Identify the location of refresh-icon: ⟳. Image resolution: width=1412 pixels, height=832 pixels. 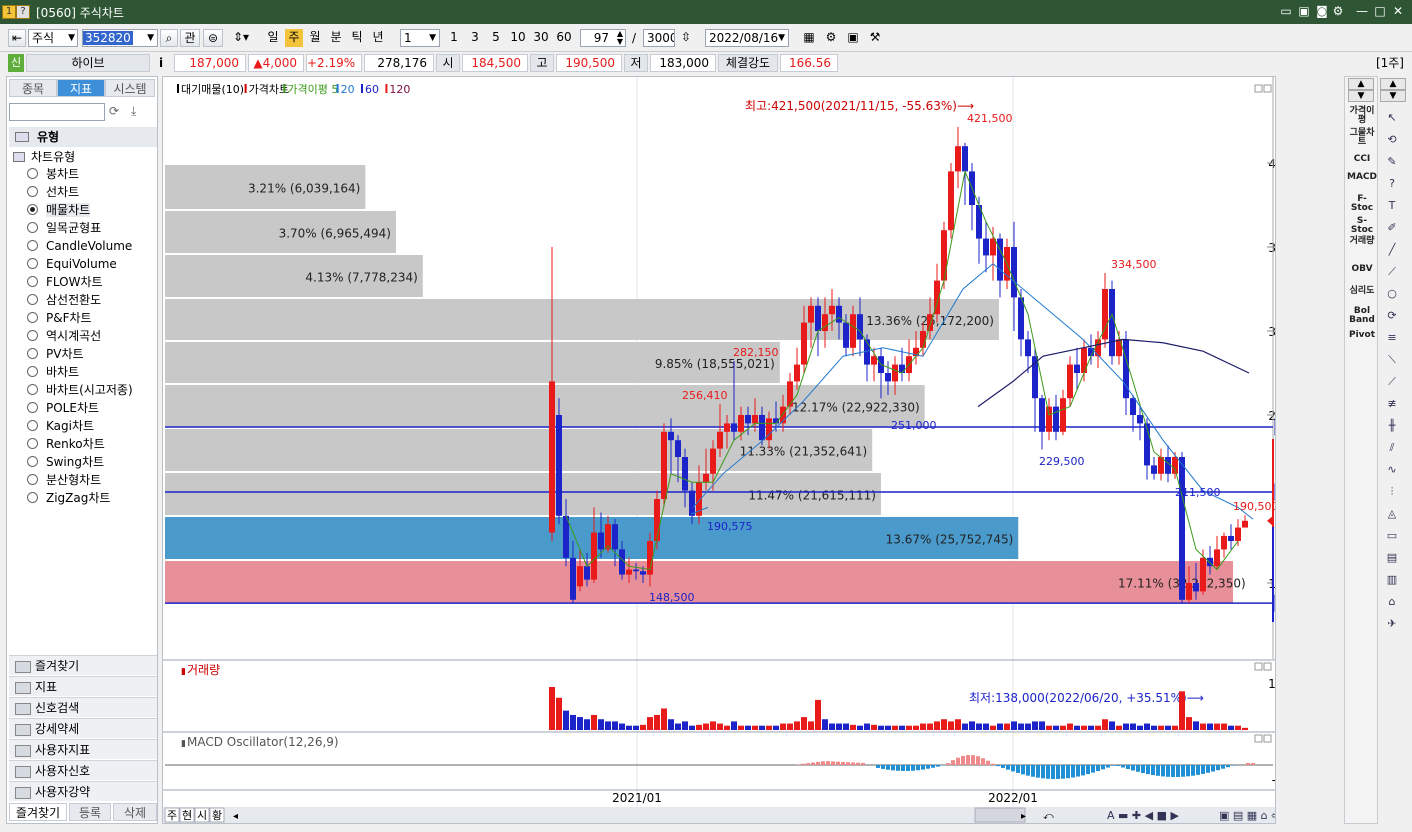
(118, 113).